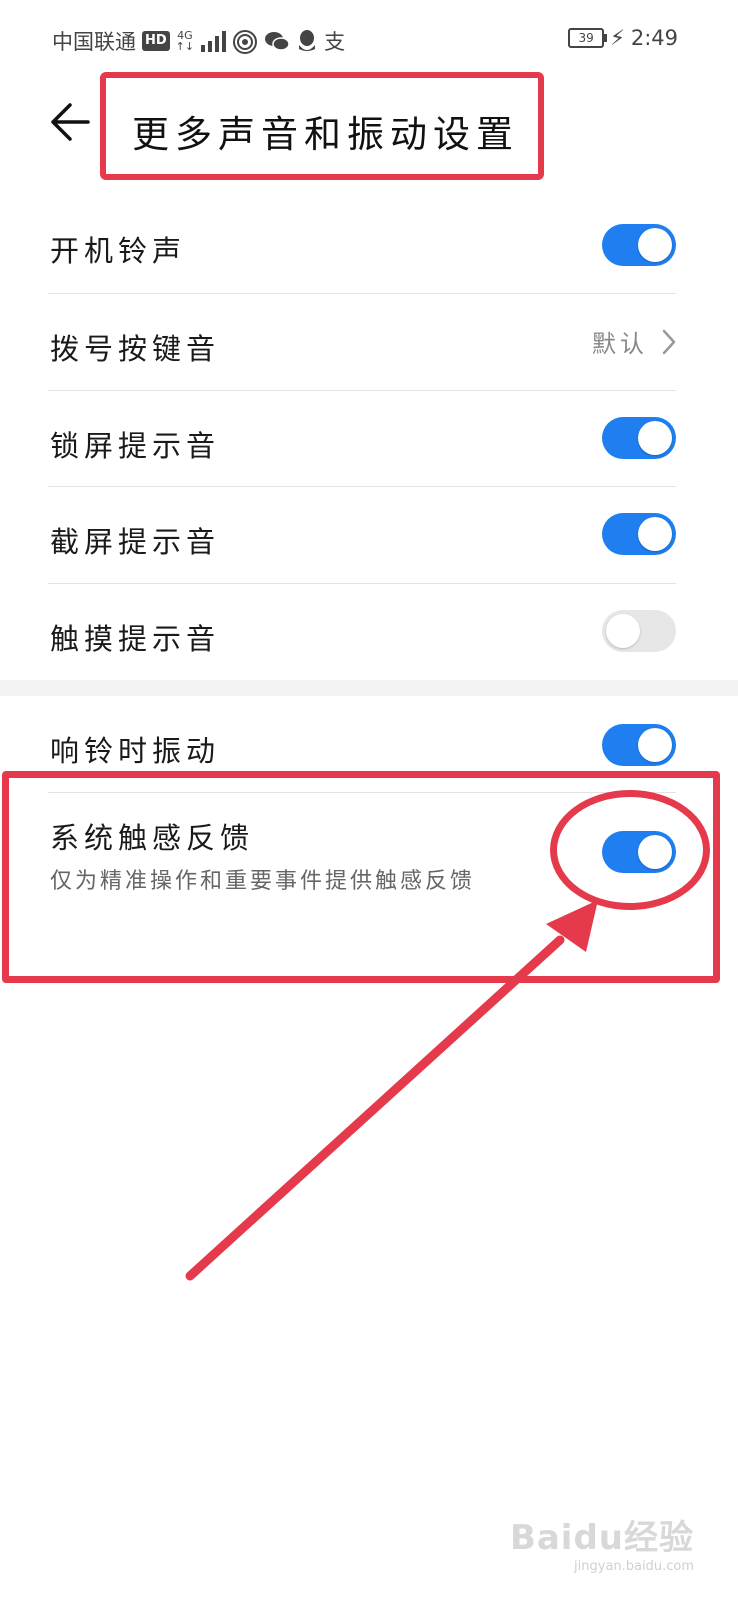  What do you see at coordinates (135, 446) in the screenshot?
I see `setting-label: 锁屏提示音` at bounding box center [135, 446].